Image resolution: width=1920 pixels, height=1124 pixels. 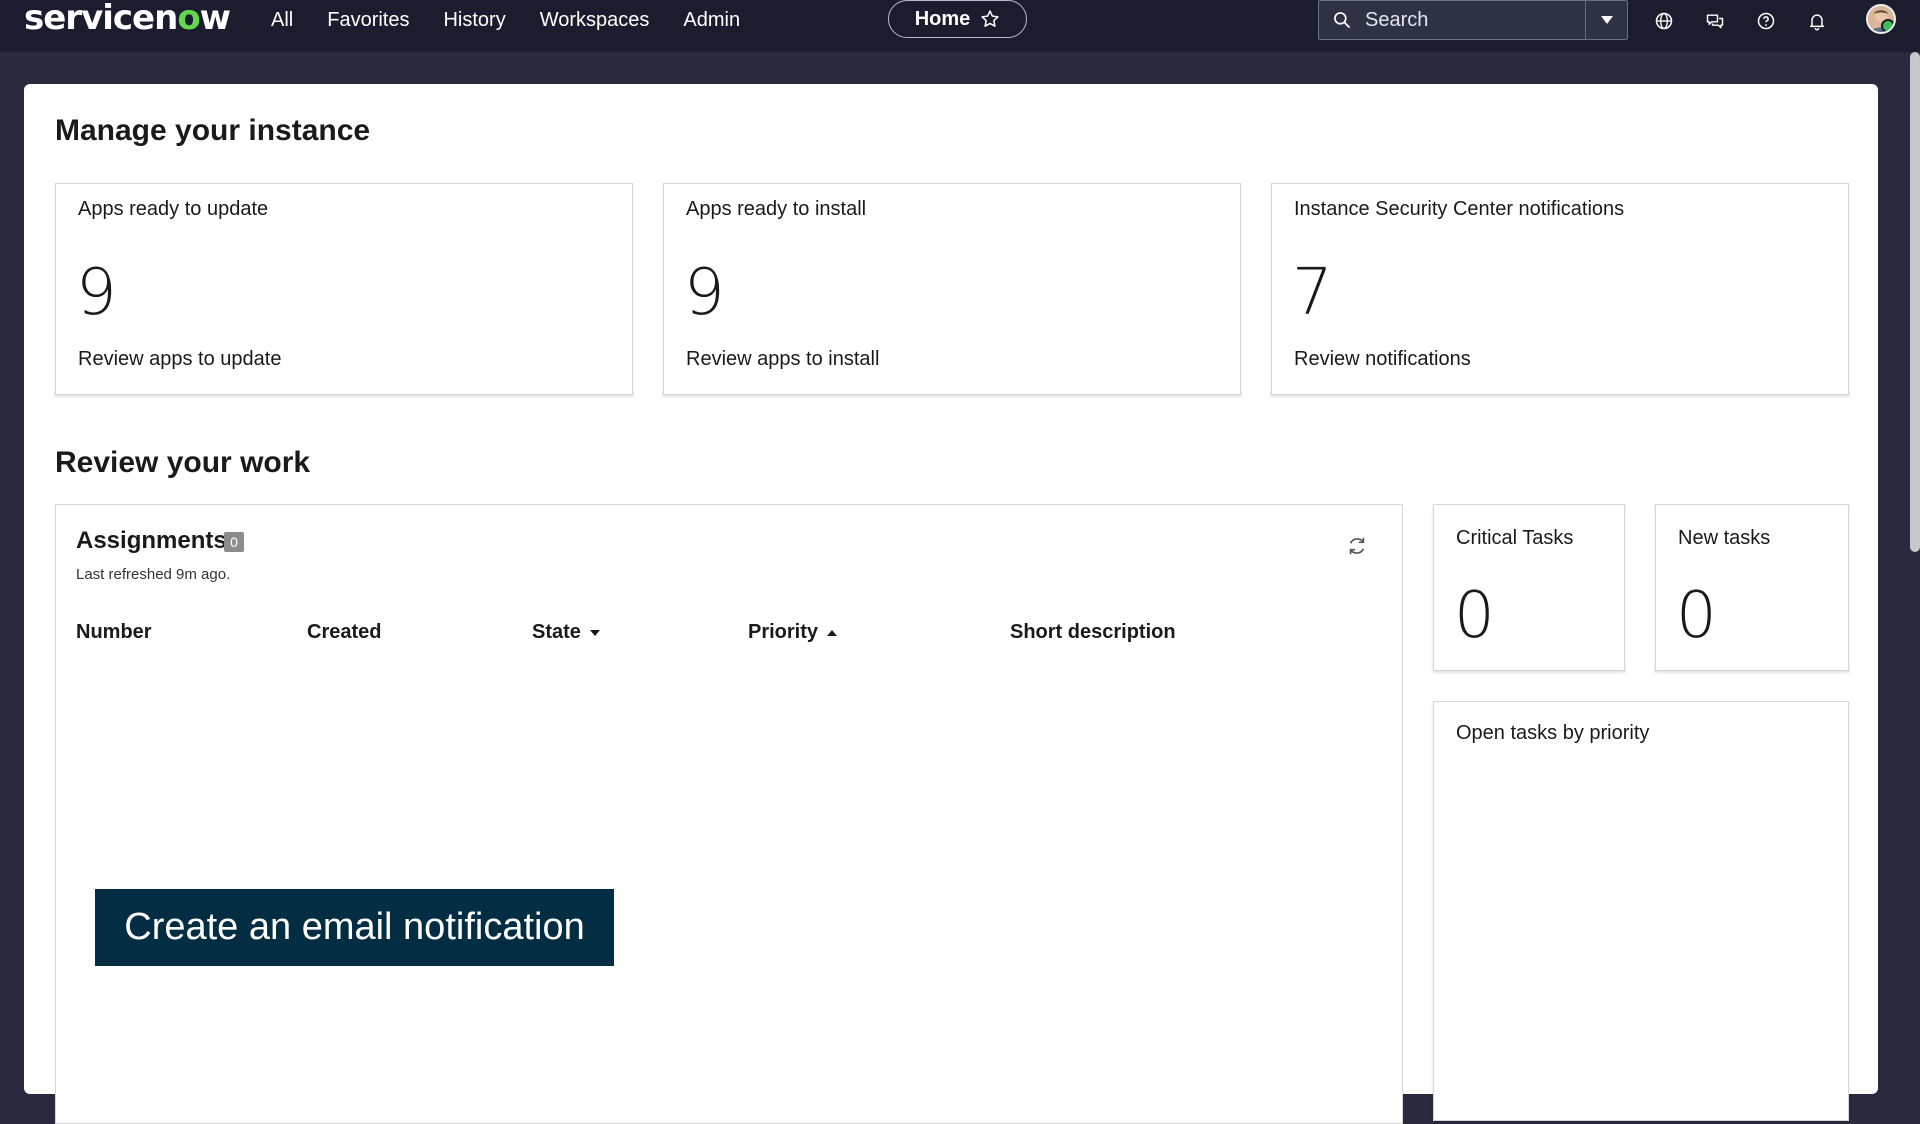 What do you see at coordinates (1312, 293) in the screenshot?
I see `card-value: 7` at bounding box center [1312, 293].